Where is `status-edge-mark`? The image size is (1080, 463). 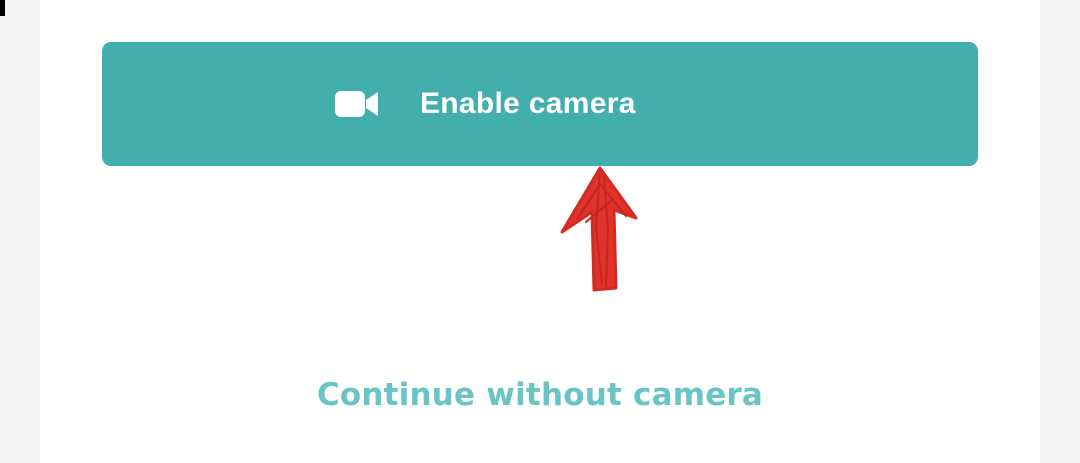 status-edge-mark is located at coordinates (2, 8).